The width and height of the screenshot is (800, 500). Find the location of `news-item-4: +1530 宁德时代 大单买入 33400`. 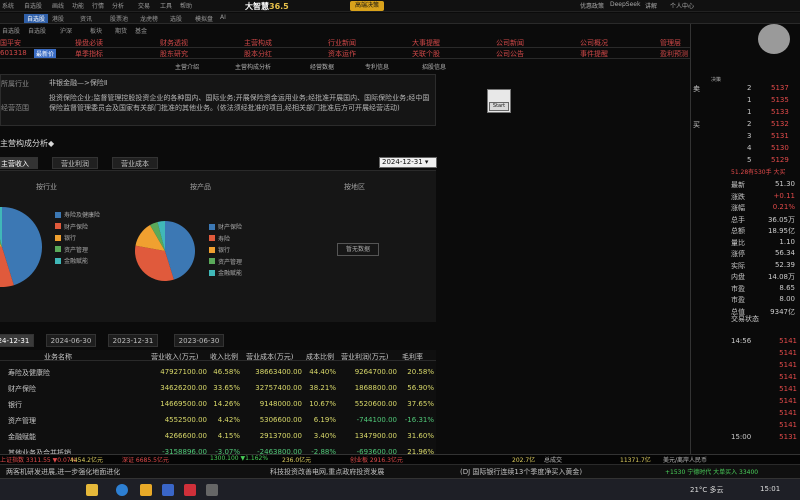

news-item-4: +1530 宁德时代 大单买入 33400 is located at coordinates (711, 471).